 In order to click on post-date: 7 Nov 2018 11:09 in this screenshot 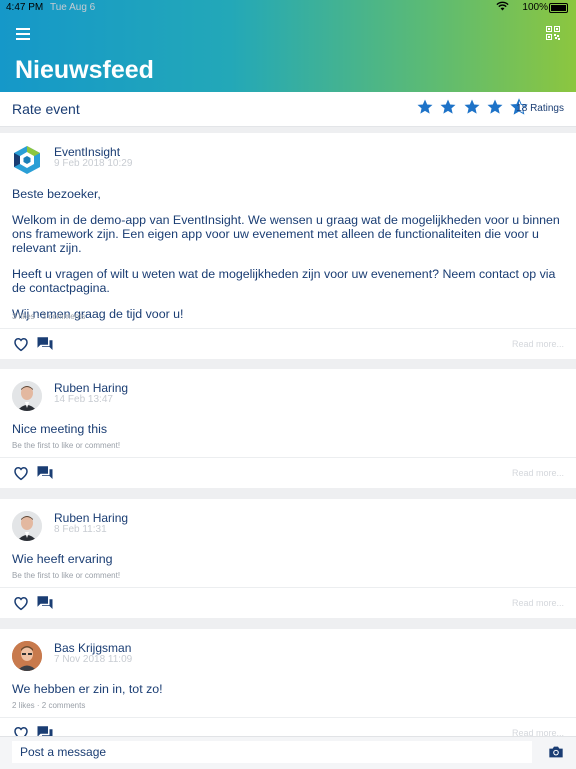, I will do `click(93, 659)`.